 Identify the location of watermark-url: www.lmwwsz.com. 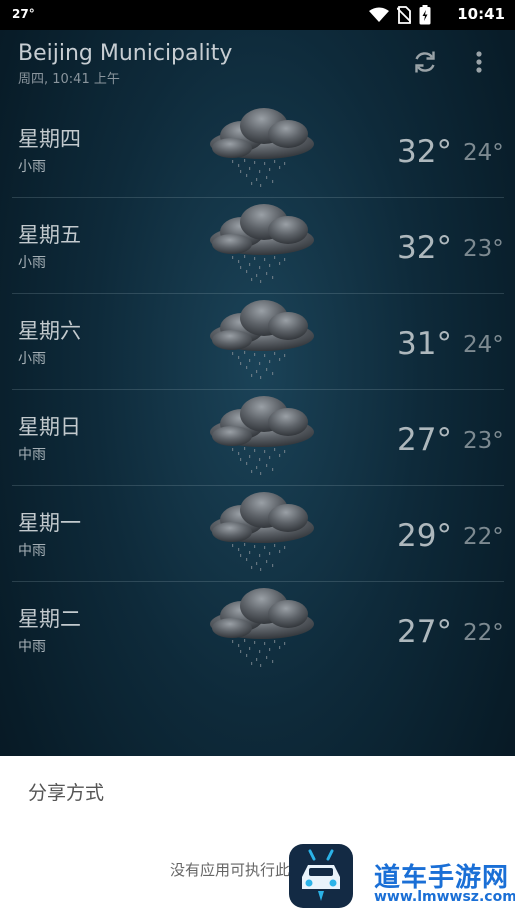
(444, 897).